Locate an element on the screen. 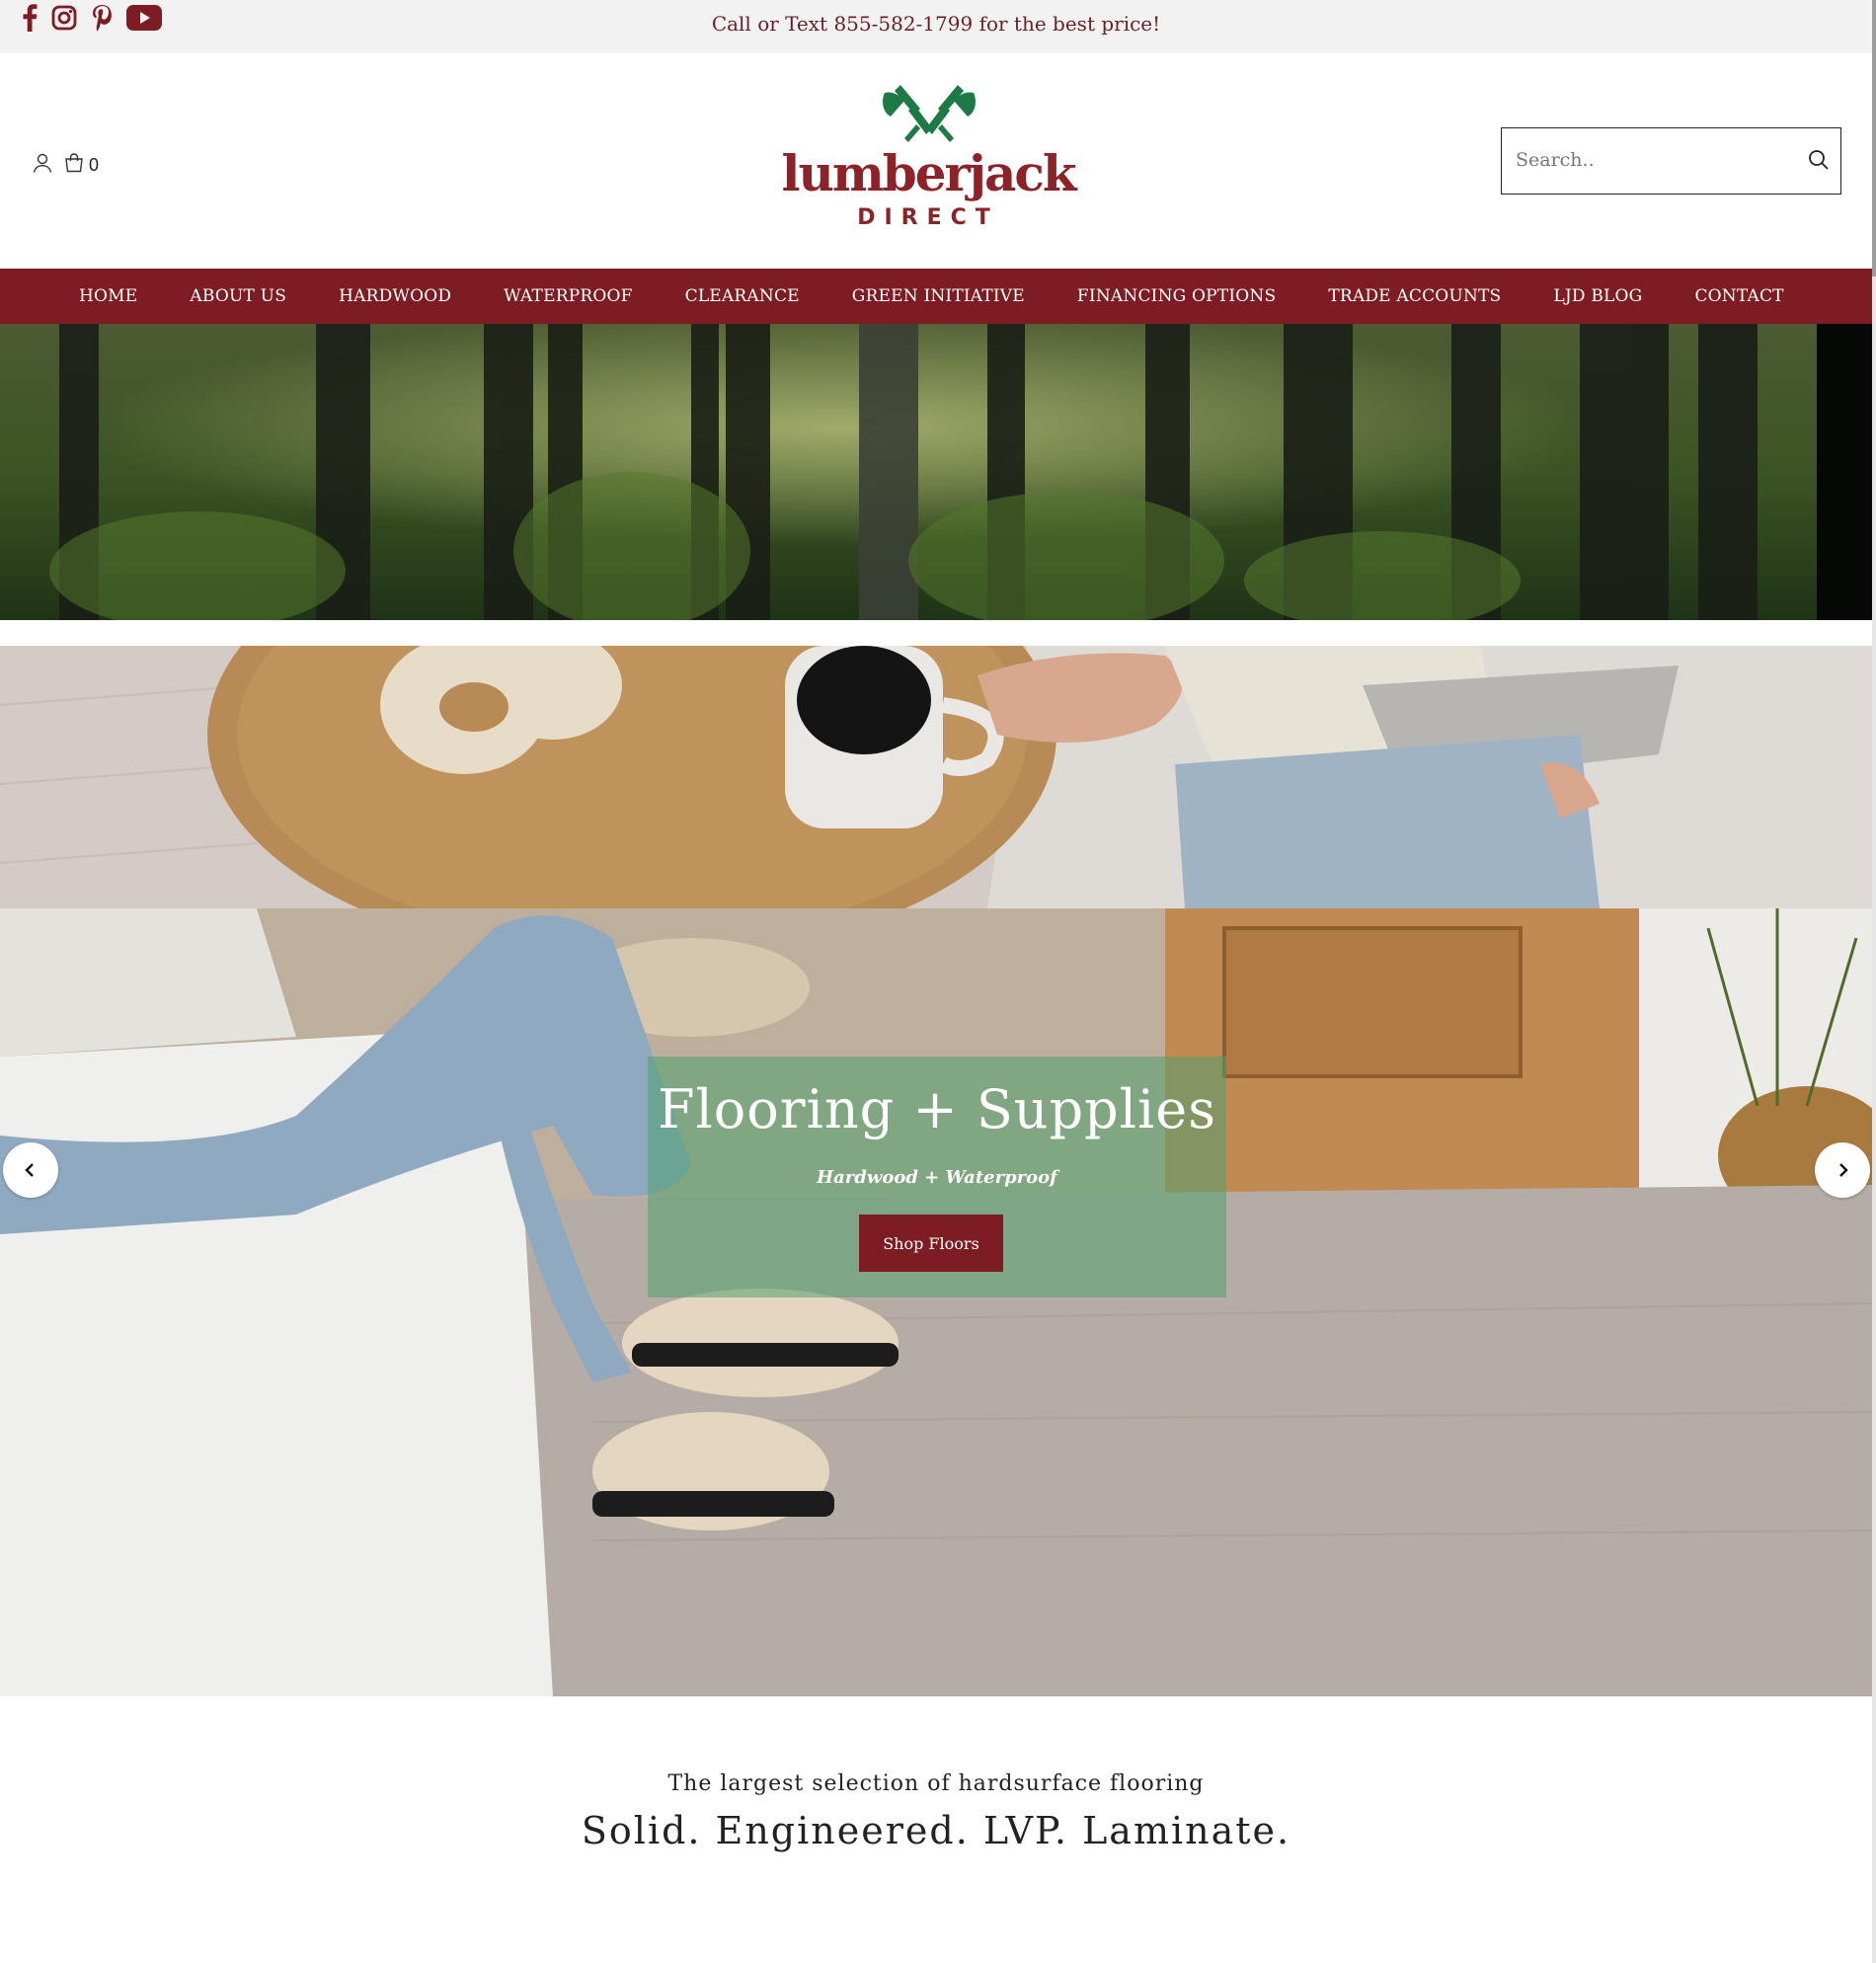  nav-trade-accounts: TRADE ACCOUNTS is located at coordinates (1414, 296).